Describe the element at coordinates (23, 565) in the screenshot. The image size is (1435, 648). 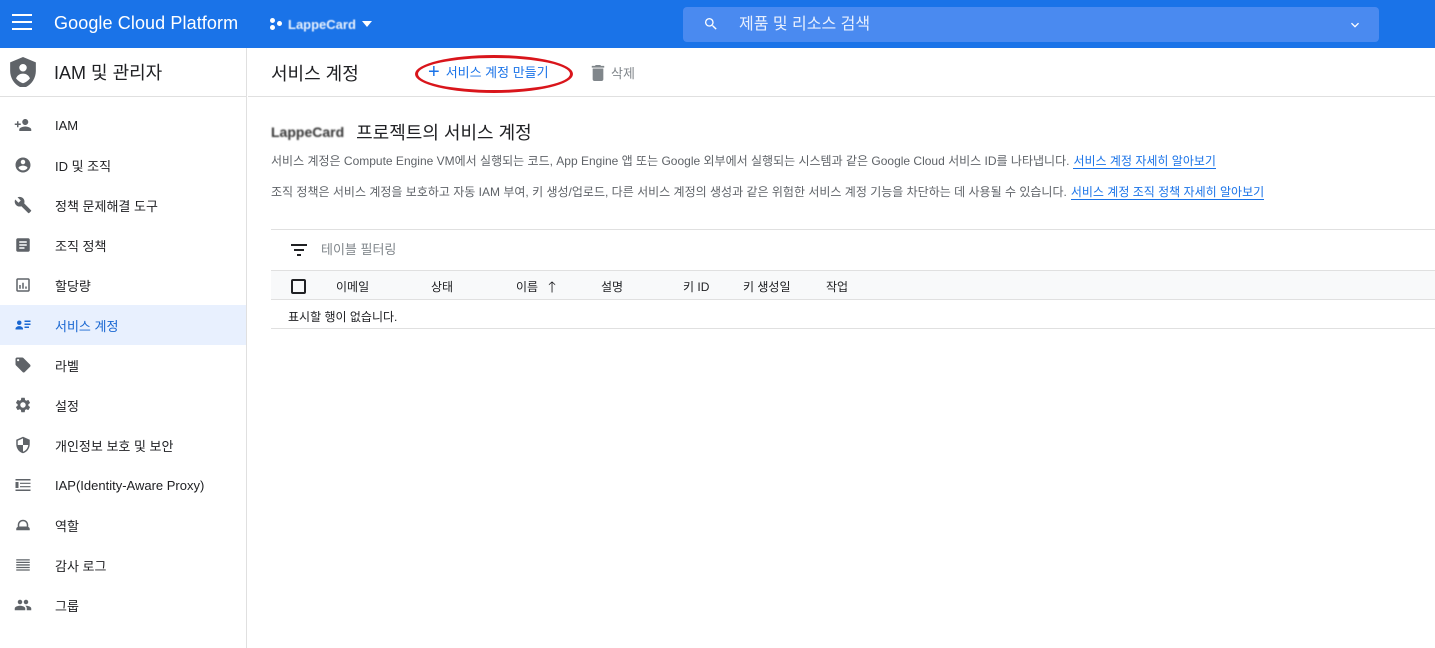
I see `list-icon` at that location.